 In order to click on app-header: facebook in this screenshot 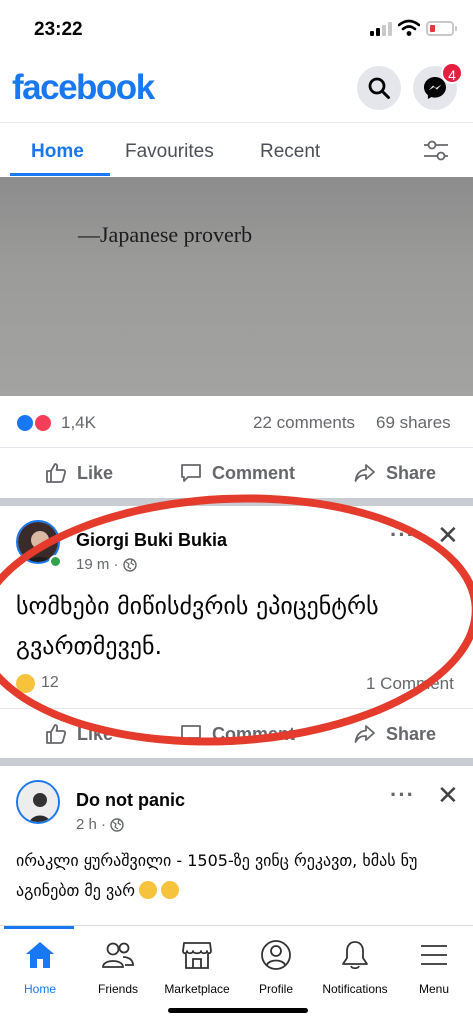, I will do `click(236, 90)`.